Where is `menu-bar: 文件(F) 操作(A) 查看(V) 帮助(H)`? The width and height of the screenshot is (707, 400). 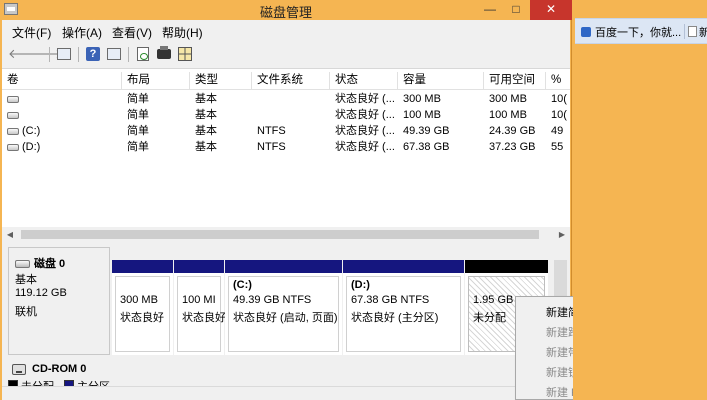 menu-bar: 文件(F) 操作(A) 查看(V) 帮助(H) is located at coordinates (286, 31).